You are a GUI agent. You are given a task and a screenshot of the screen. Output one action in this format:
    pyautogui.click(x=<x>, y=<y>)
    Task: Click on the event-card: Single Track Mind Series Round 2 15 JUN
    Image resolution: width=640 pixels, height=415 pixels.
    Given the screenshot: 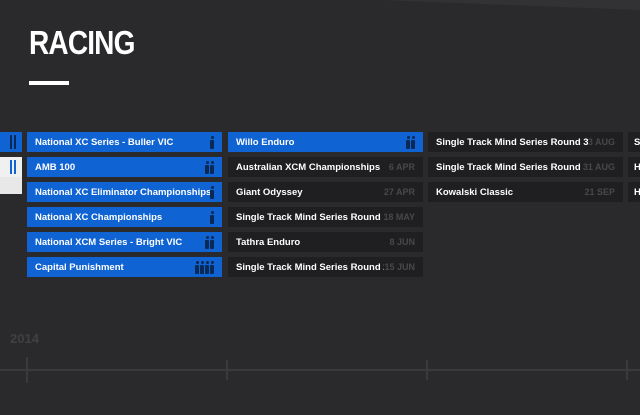 What is the action you would take?
    pyautogui.click(x=325, y=267)
    